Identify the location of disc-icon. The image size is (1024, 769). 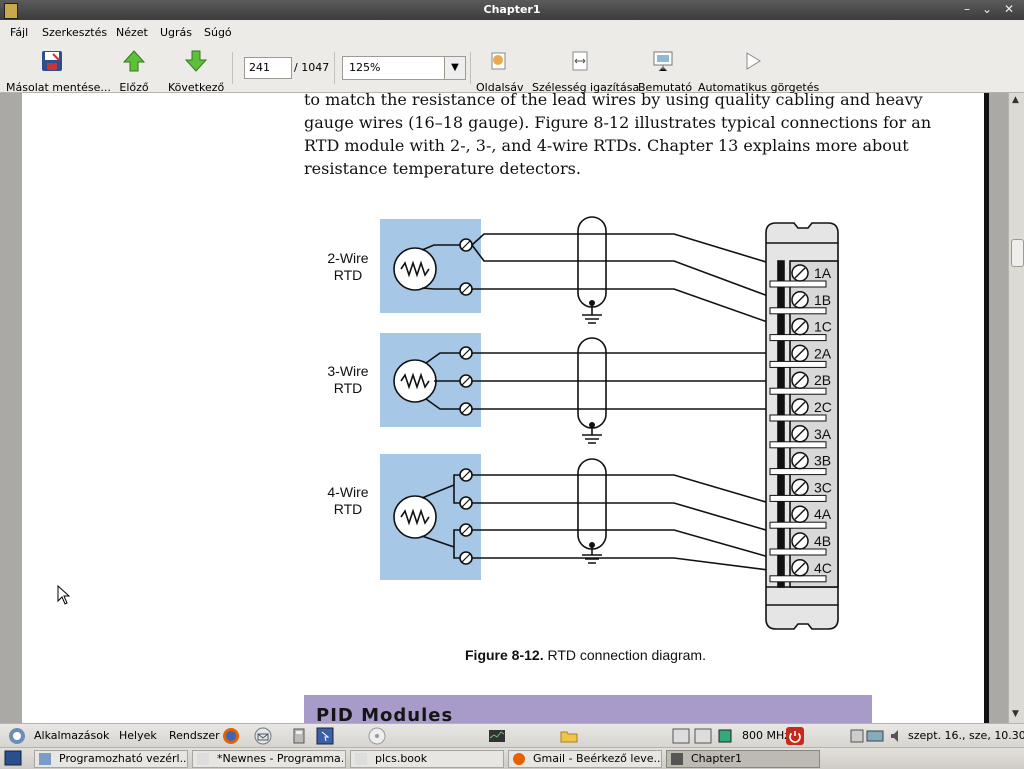
(377, 736).